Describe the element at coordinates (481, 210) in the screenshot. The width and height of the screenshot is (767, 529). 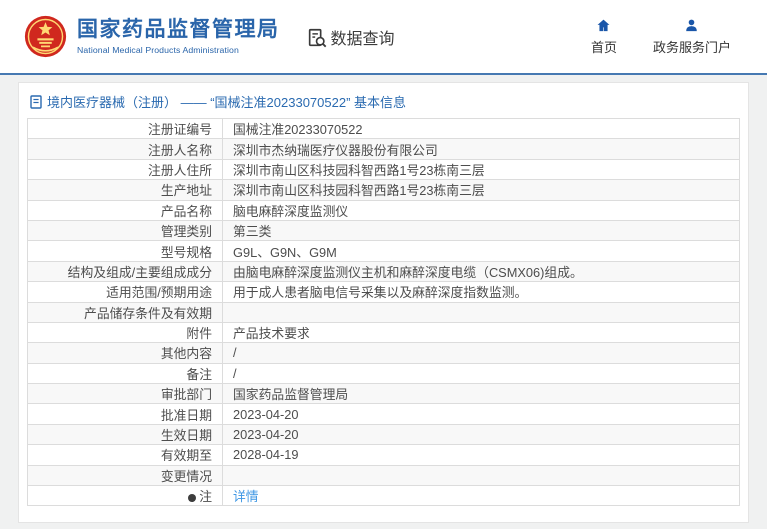
I see `row-value: 脑电麻醉深度监测仪` at that location.